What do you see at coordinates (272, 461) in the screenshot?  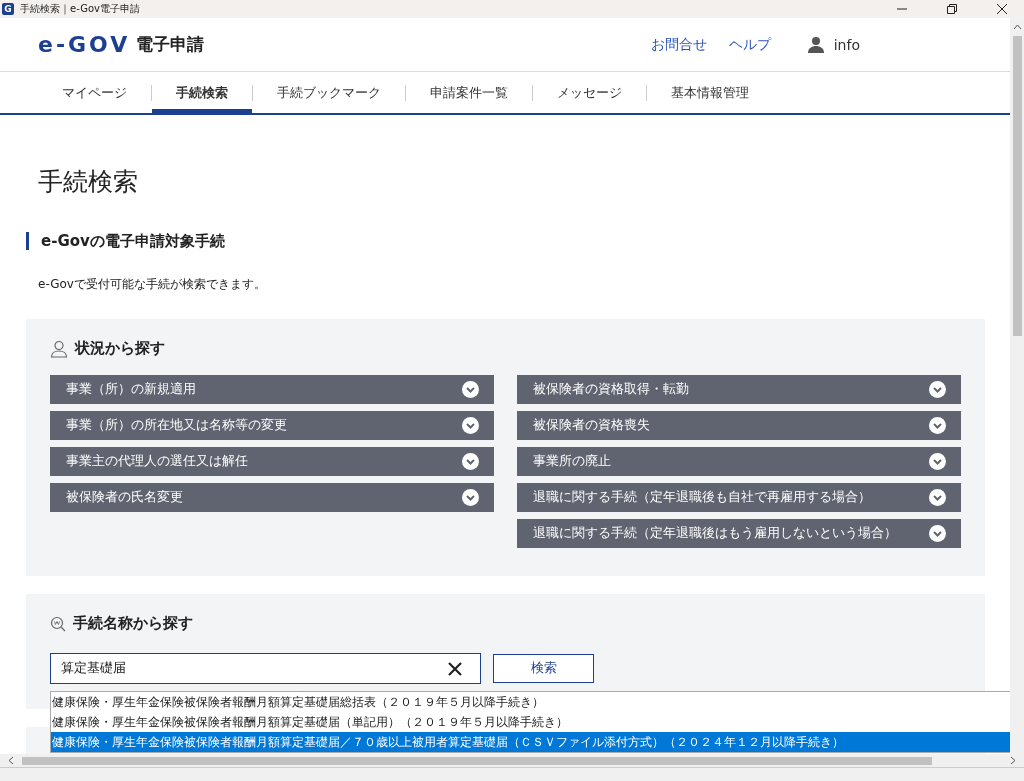 I see `situation-accordion: 事業主の代理人の選任又は解任` at bounding box center [272, 461].